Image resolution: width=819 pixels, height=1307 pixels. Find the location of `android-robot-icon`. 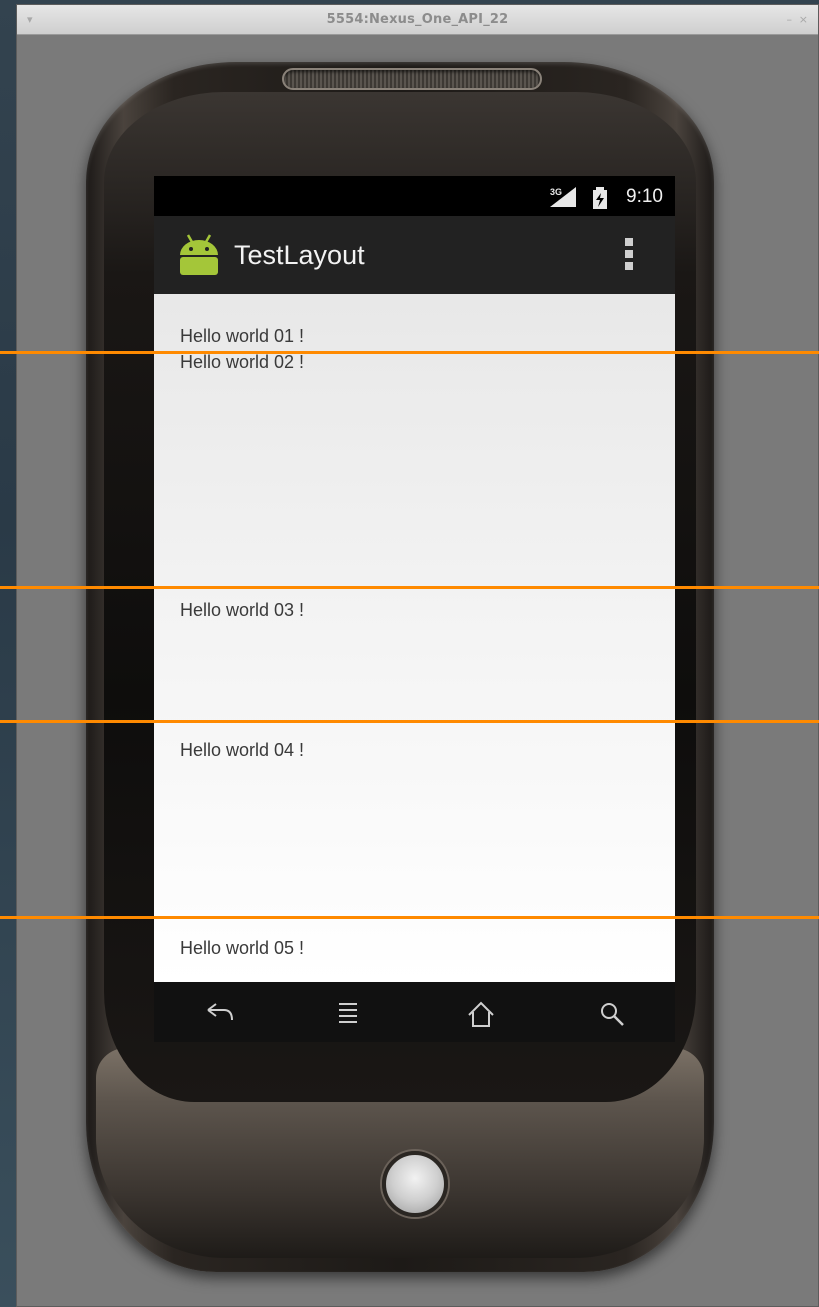

android-robot-icon is located at coordinates (199, 255).